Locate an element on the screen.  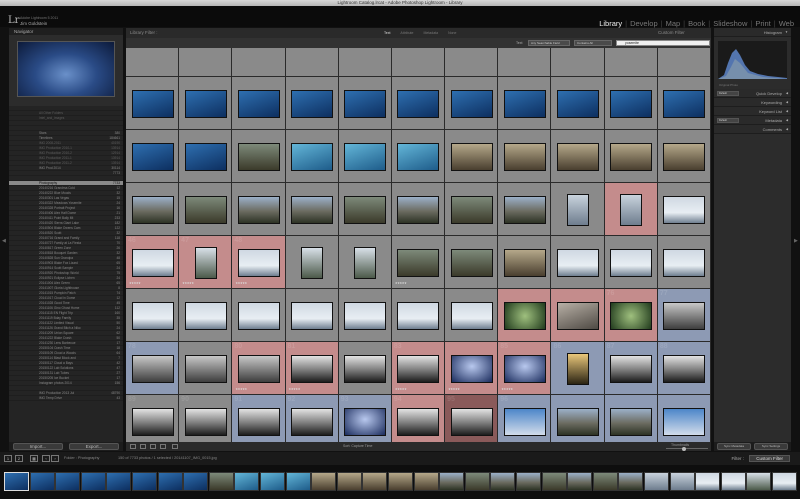
grid-cell: 94 is located at coordinates (418, 418).